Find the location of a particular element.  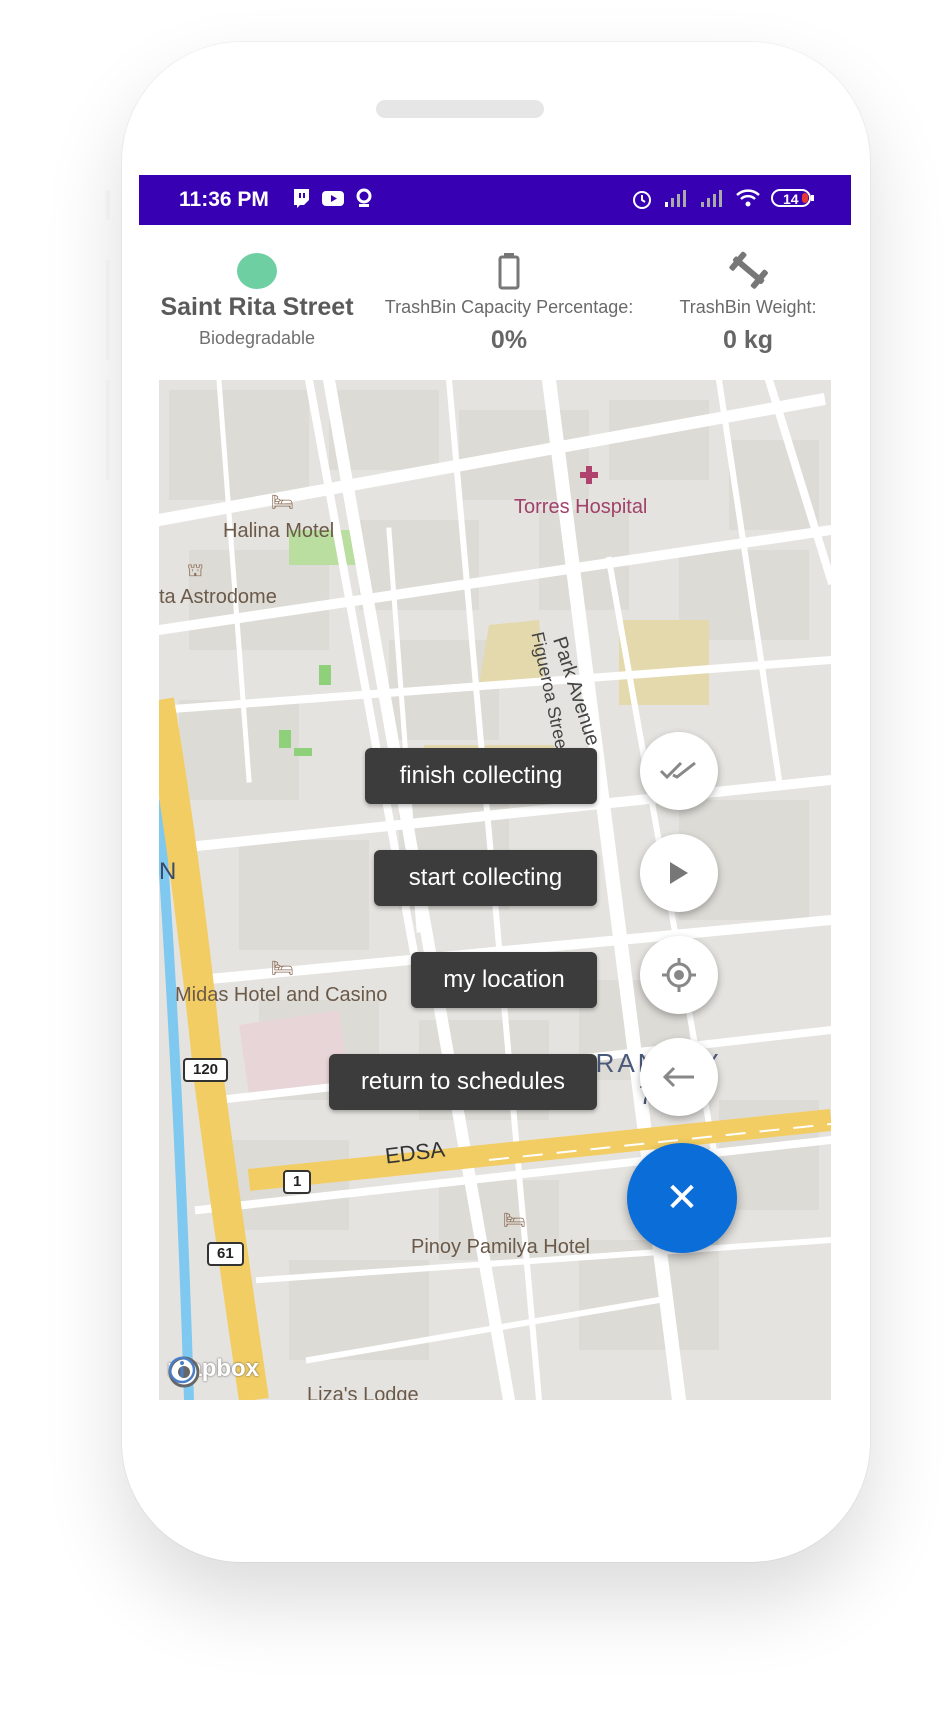

arrow-left-icon is located at coordinates (678, 1077).